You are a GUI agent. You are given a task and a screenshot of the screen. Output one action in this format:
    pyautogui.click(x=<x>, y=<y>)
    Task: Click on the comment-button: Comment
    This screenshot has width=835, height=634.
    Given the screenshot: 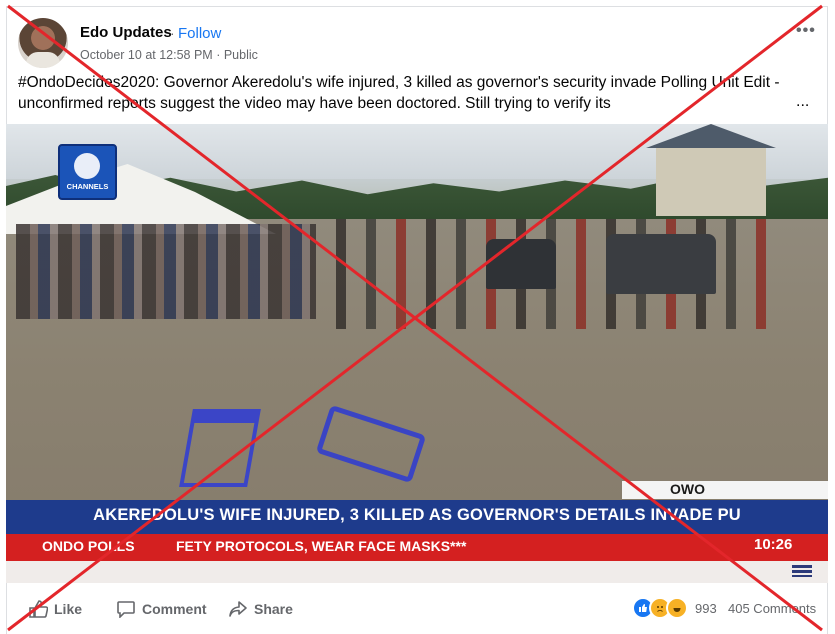 What is the action you would take?
    pyautogui.click(x=161, y=609)
    